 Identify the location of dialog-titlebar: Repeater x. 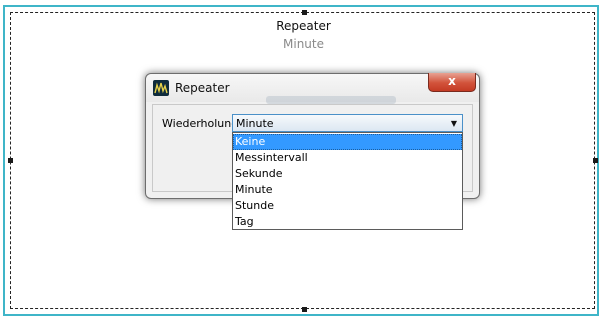
(312, 88).